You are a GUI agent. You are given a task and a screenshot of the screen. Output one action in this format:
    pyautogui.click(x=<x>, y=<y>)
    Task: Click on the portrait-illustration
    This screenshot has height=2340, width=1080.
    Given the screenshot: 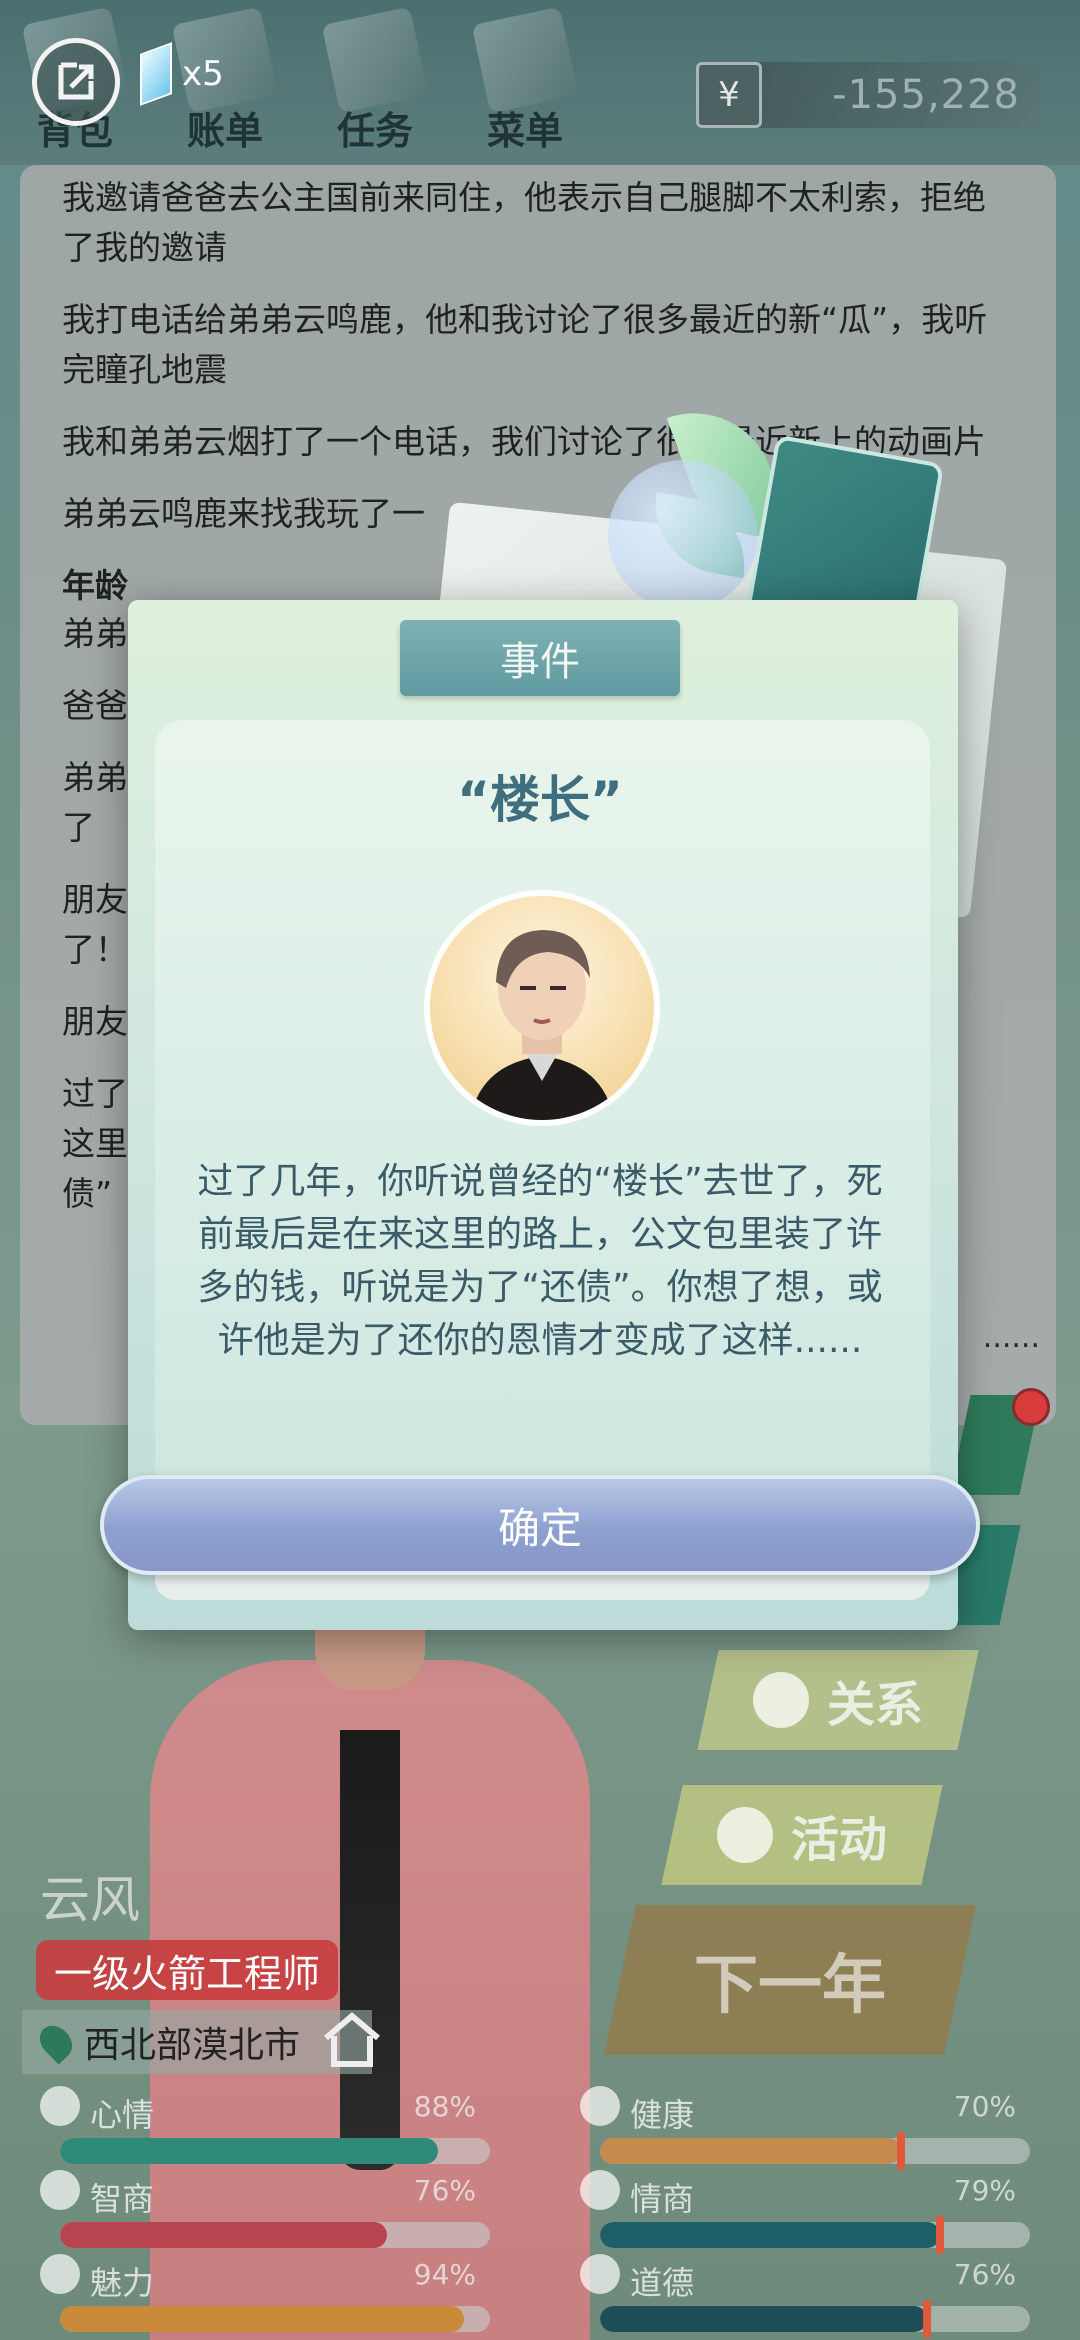 What is the action you would take?
    pyautogui.click(x=542, y=1025)
    